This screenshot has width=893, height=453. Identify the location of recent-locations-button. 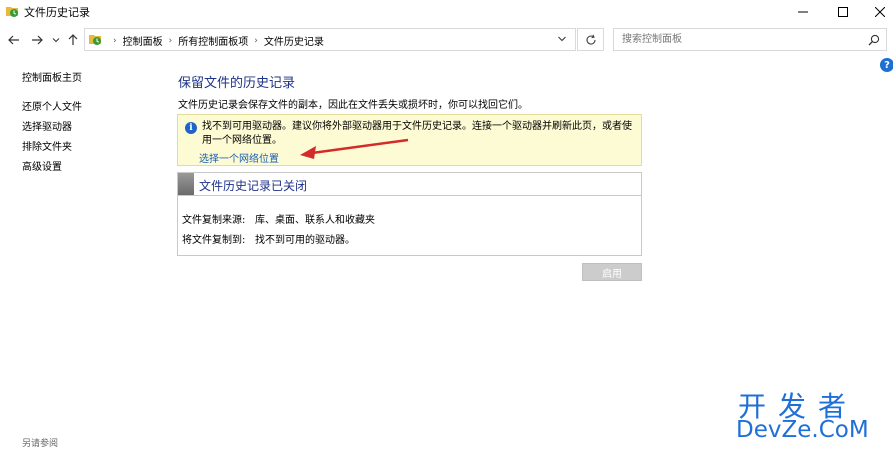
(56, 40).